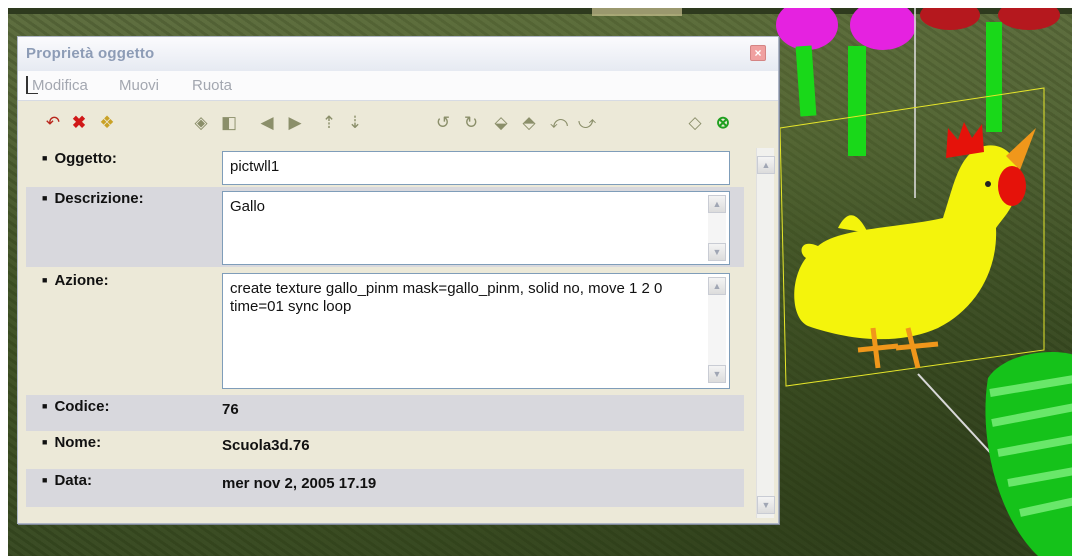 The image size is (1072, 556). I want to click on close-button: ×, so click(758, 53).